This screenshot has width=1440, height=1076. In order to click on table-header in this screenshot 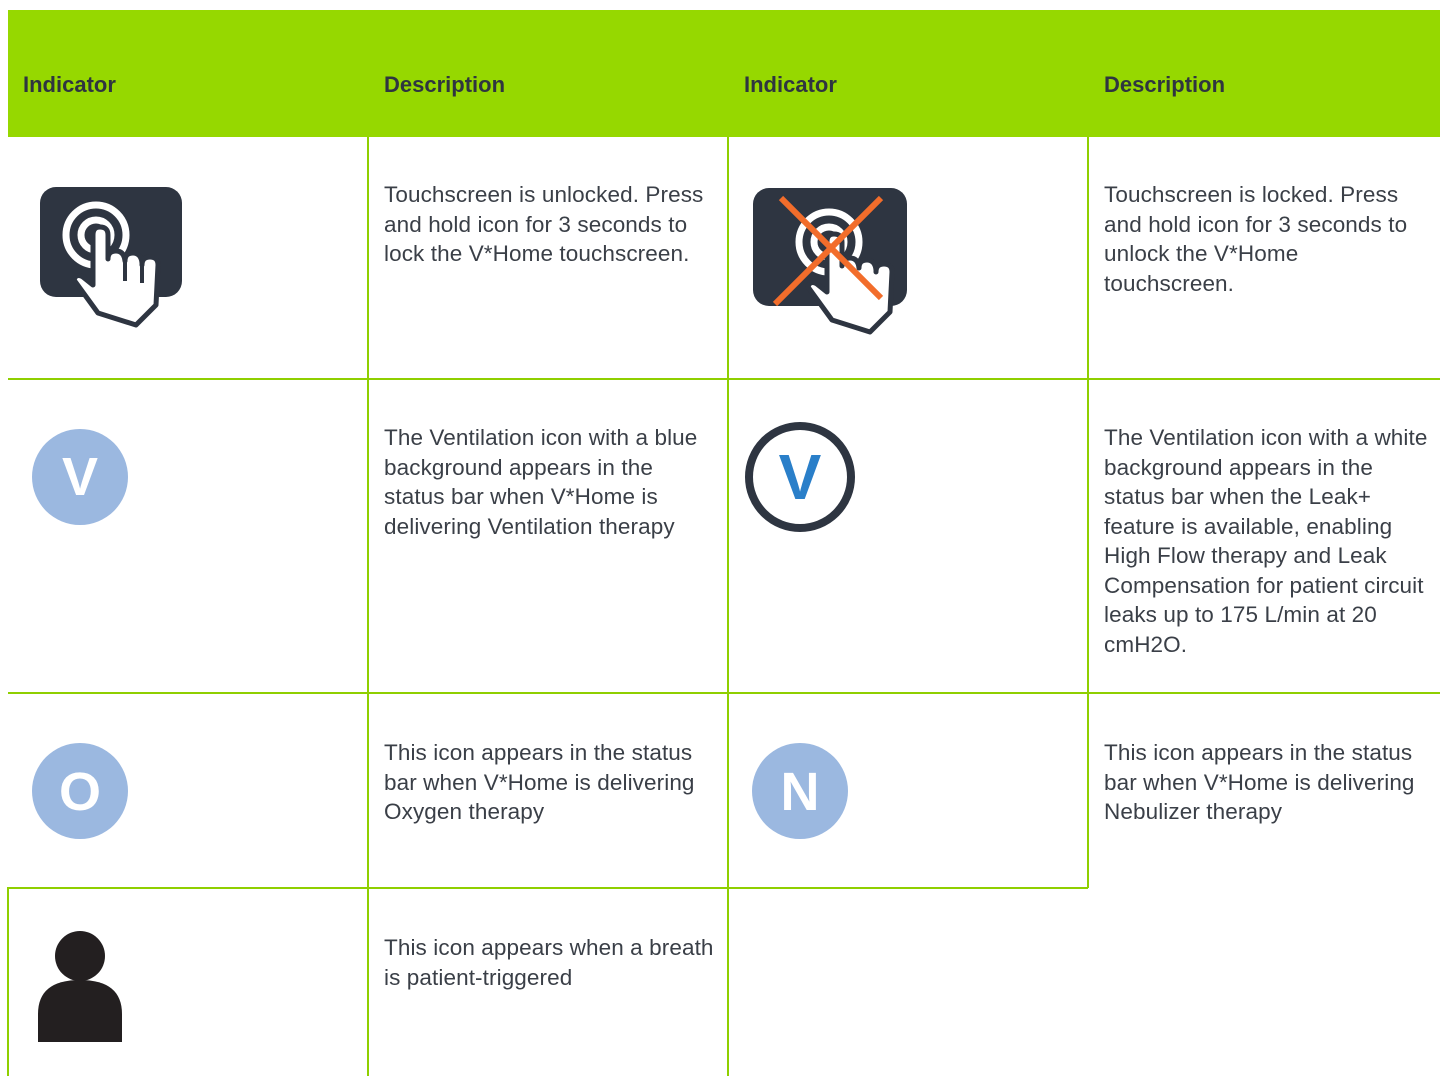, I will do `click(724, 73)`.